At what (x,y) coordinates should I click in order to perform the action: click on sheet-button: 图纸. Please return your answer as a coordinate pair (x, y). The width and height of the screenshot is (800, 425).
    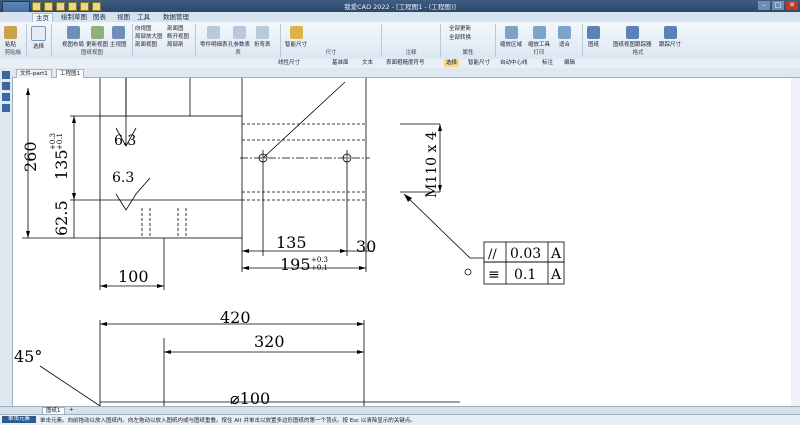
    Looking at the image, I should click on (593, 37).